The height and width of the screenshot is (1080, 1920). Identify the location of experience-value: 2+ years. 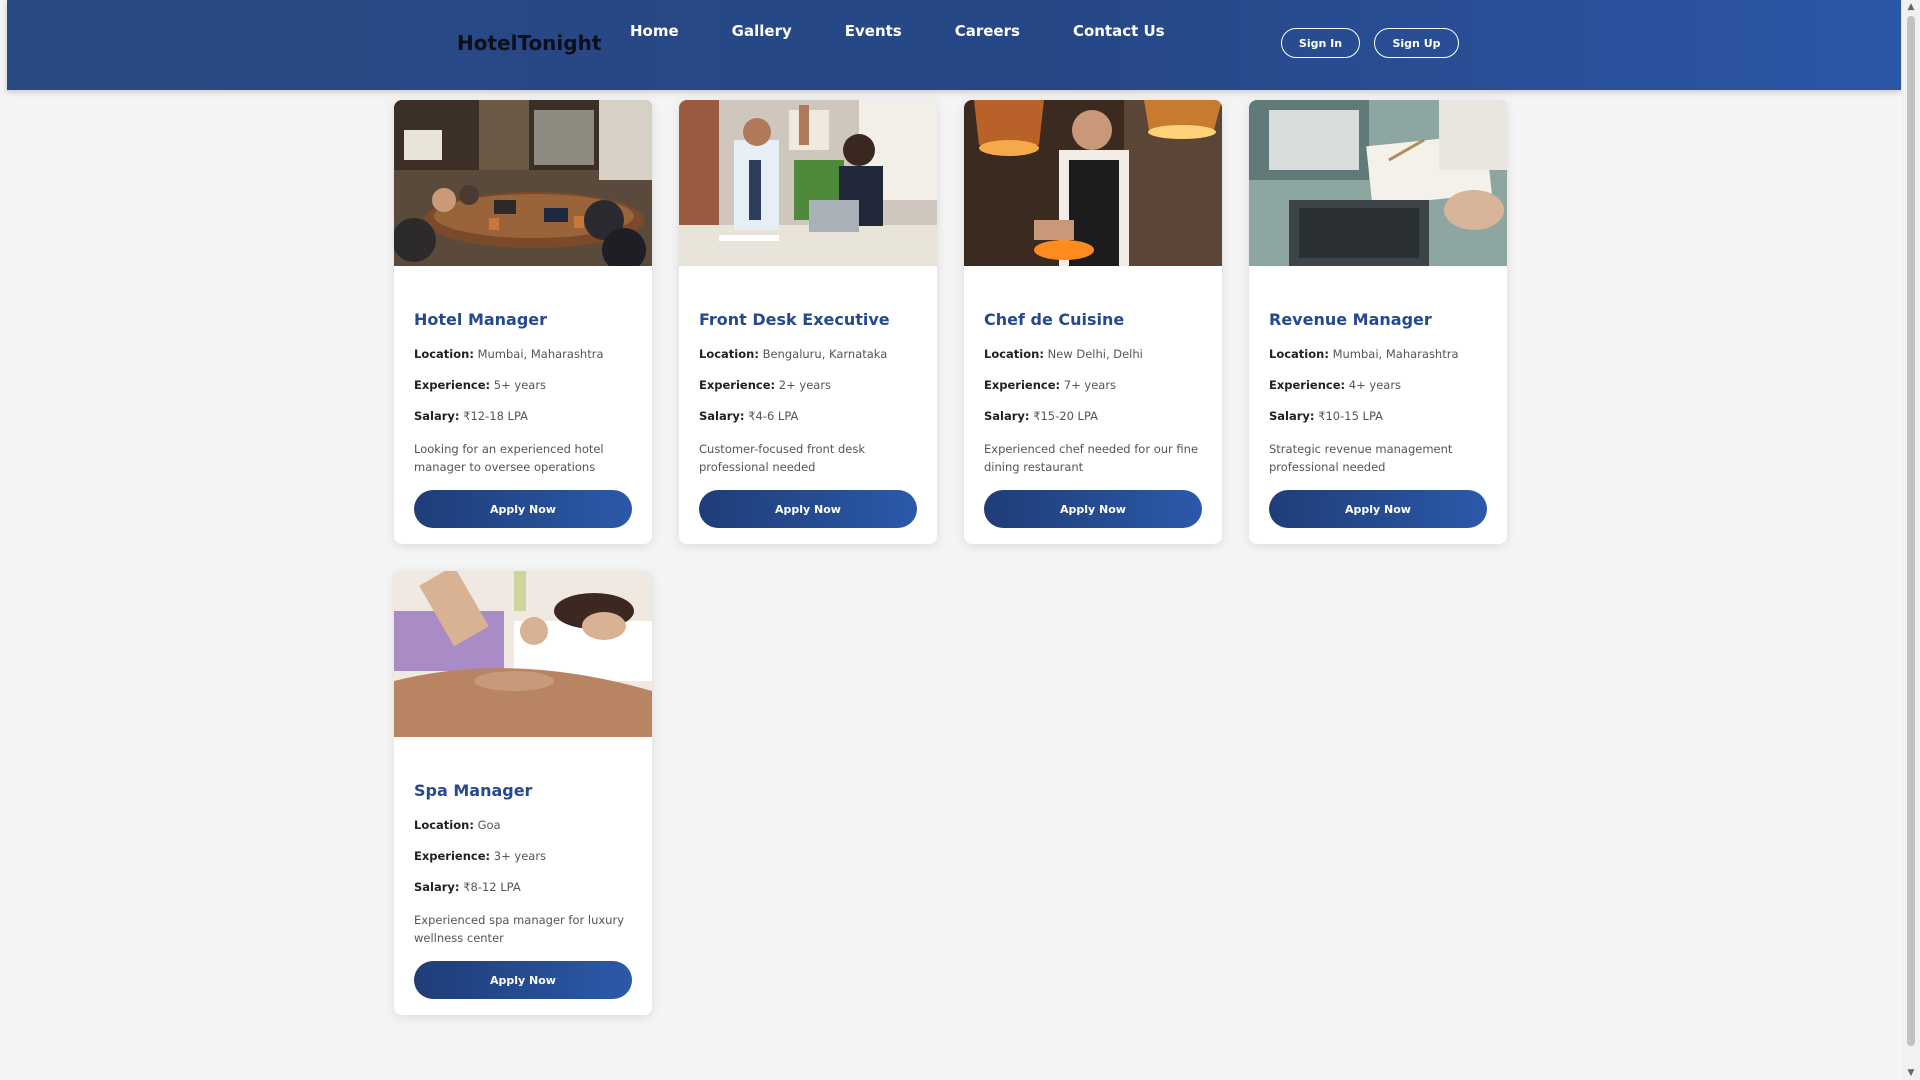
(805, 385).